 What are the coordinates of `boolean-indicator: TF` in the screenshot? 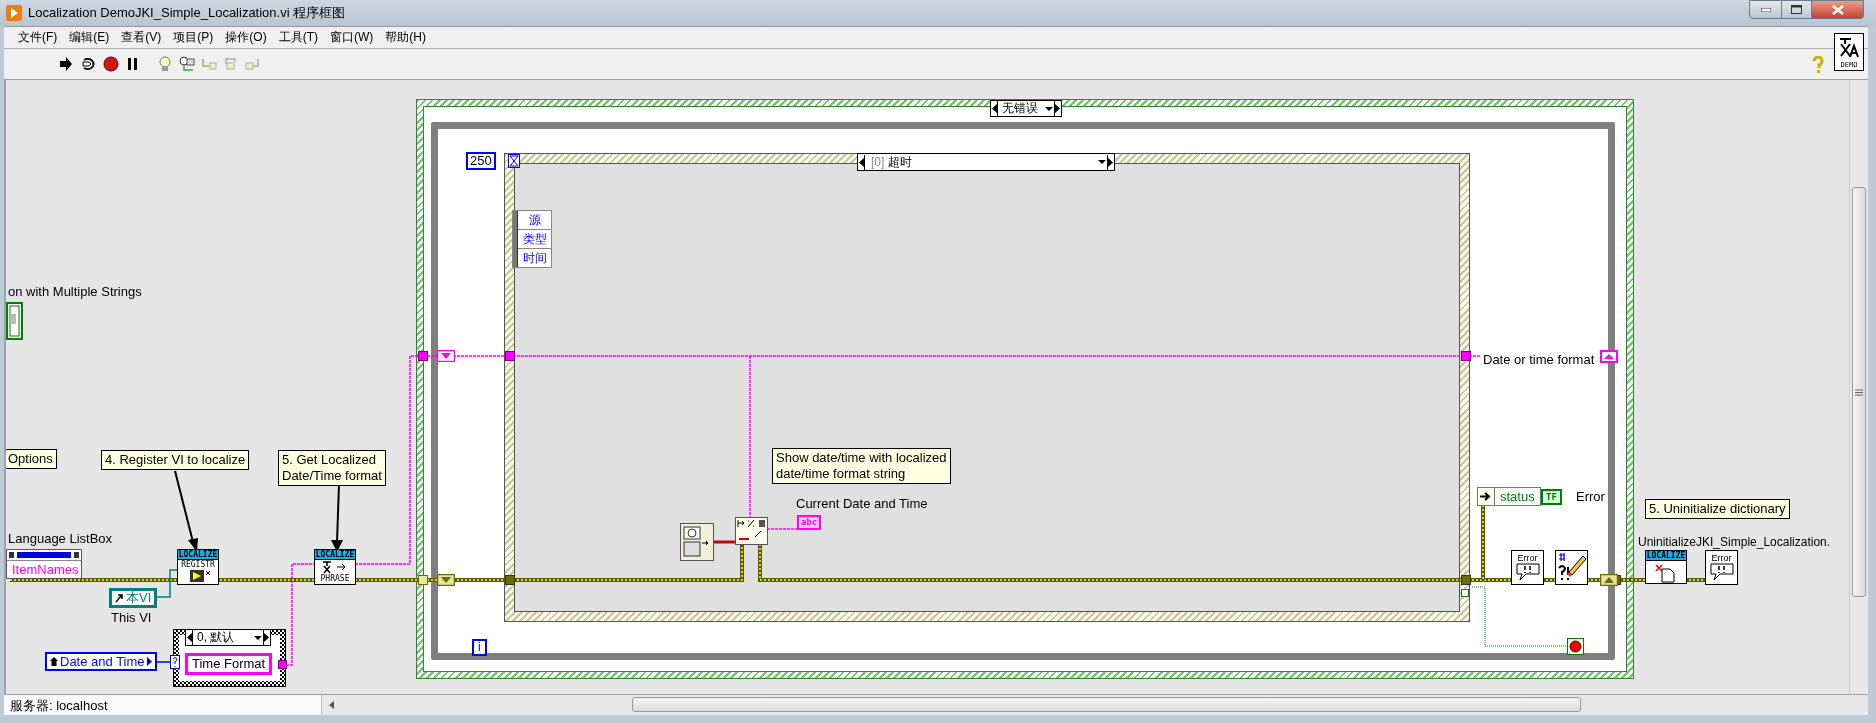 It's located at (1551, 497).